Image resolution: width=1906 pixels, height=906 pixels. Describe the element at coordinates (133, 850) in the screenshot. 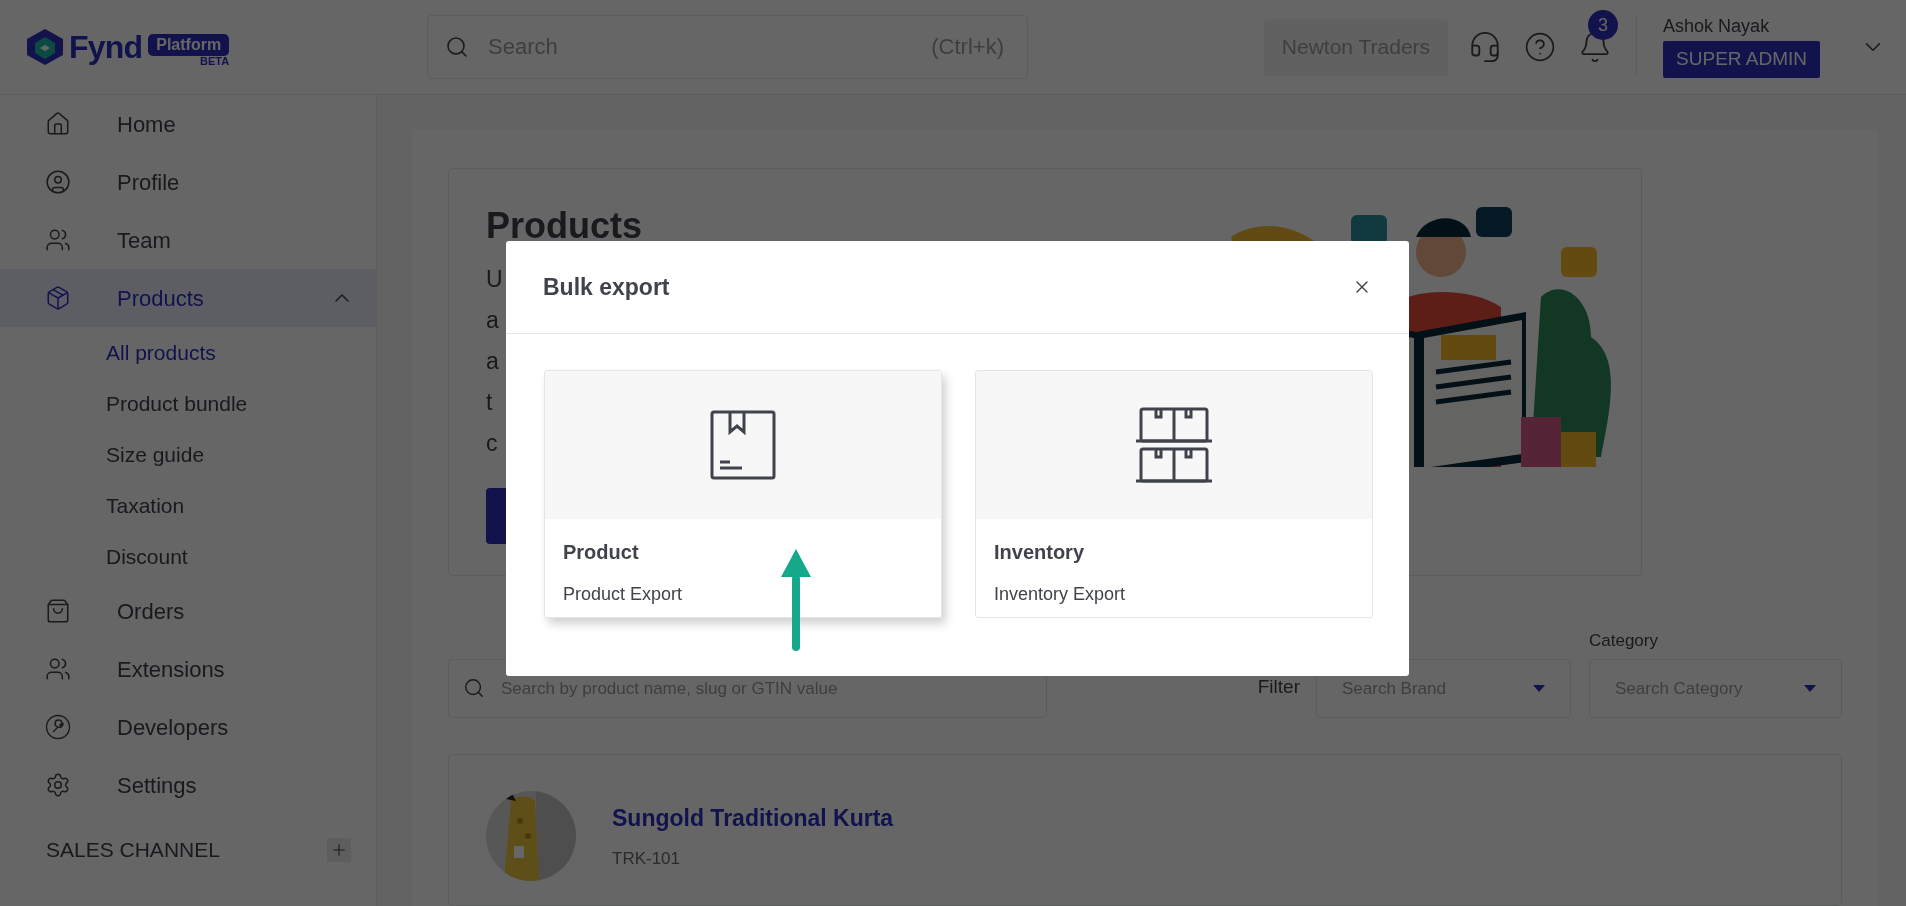

I see `section-heading: SALES CHANNEL` at that location.